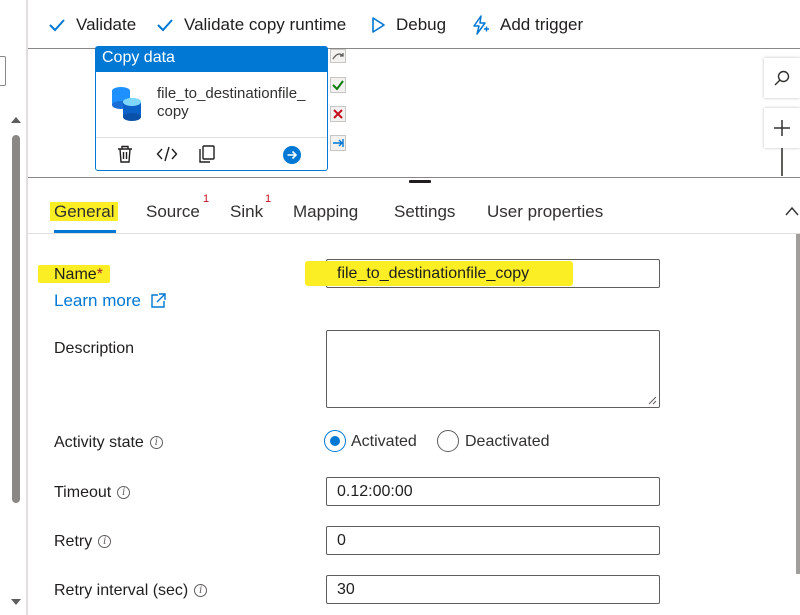 This screenshot has width=800, height=615. I want to click on validate-copy-runtime-label: Validate copy runtime, so click(265, 24).